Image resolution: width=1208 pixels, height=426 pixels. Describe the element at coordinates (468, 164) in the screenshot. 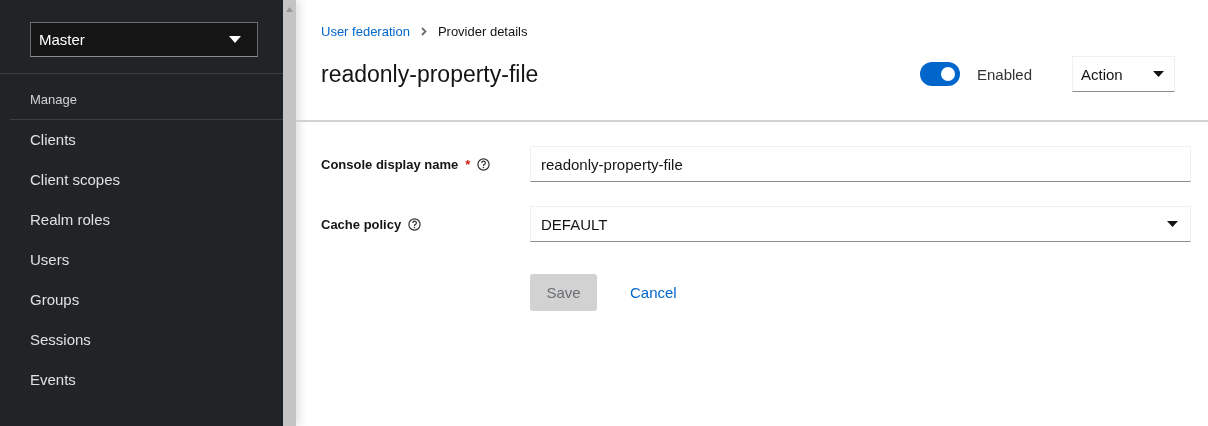

I see `required-mark: *` at that location.